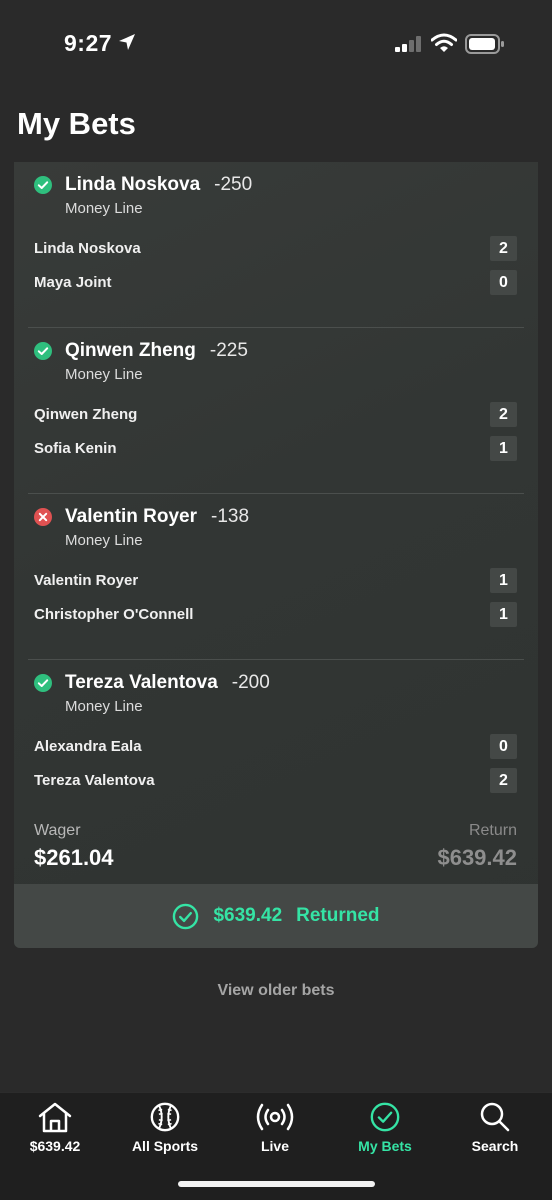  I want to click on bet-header: Qinwen Zheng -225, so click(156, 351).